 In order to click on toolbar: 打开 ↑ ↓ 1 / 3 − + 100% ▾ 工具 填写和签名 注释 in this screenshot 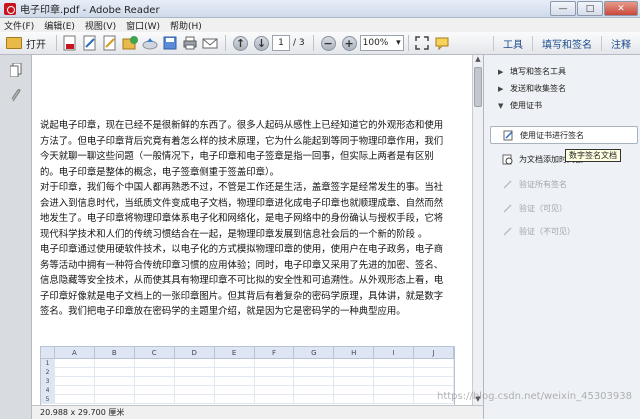, I will do `click(320, 43)`.